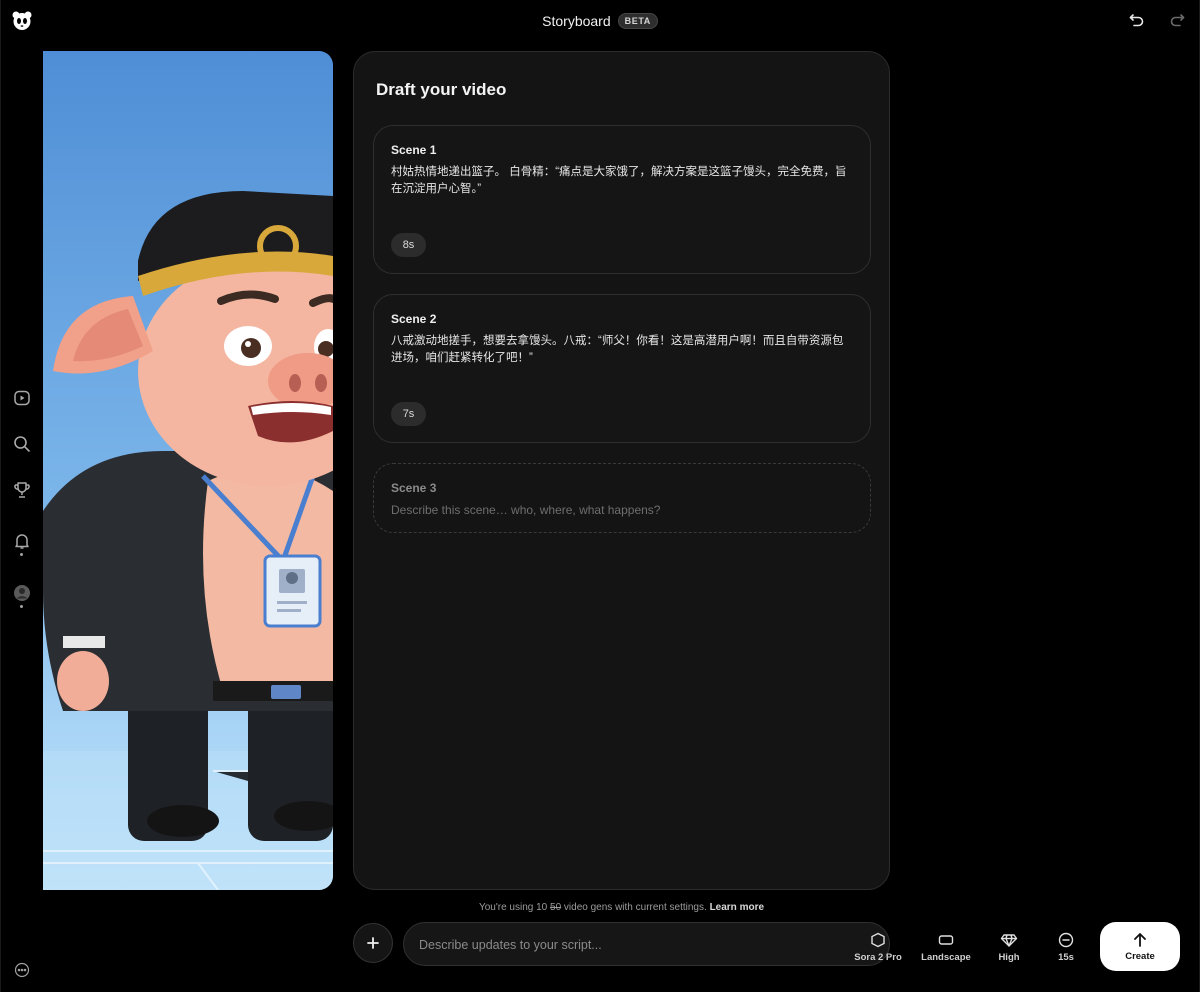  Describe the element at coordinates (946, 948) in the screenshot. I see `orientation-selector: Landscape` at that location.